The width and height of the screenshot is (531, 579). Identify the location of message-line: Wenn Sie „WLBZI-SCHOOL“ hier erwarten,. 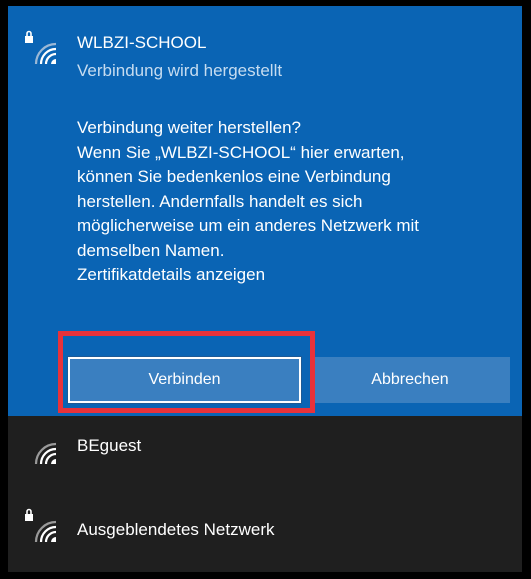
(241, 152).